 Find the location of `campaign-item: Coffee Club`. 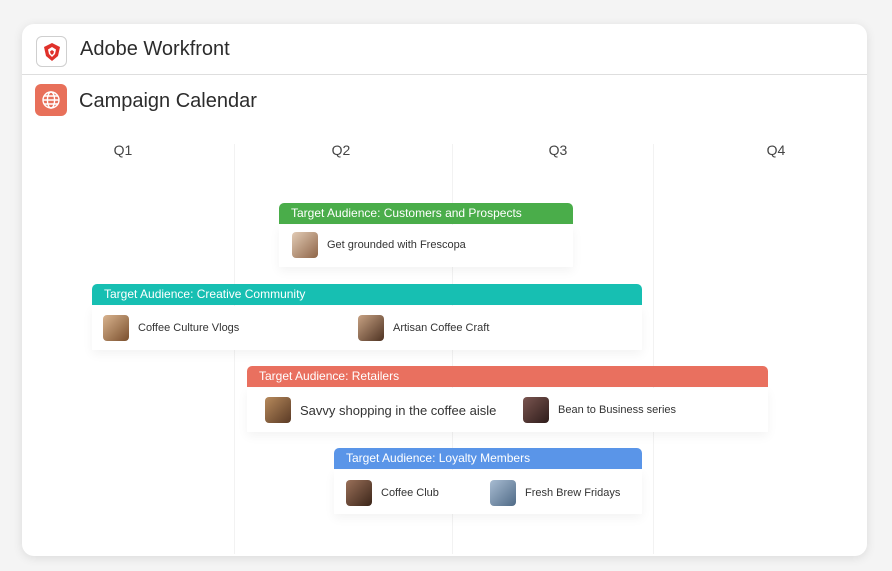

campaign-item: Coffee Club is located at coordinates (392, 493).